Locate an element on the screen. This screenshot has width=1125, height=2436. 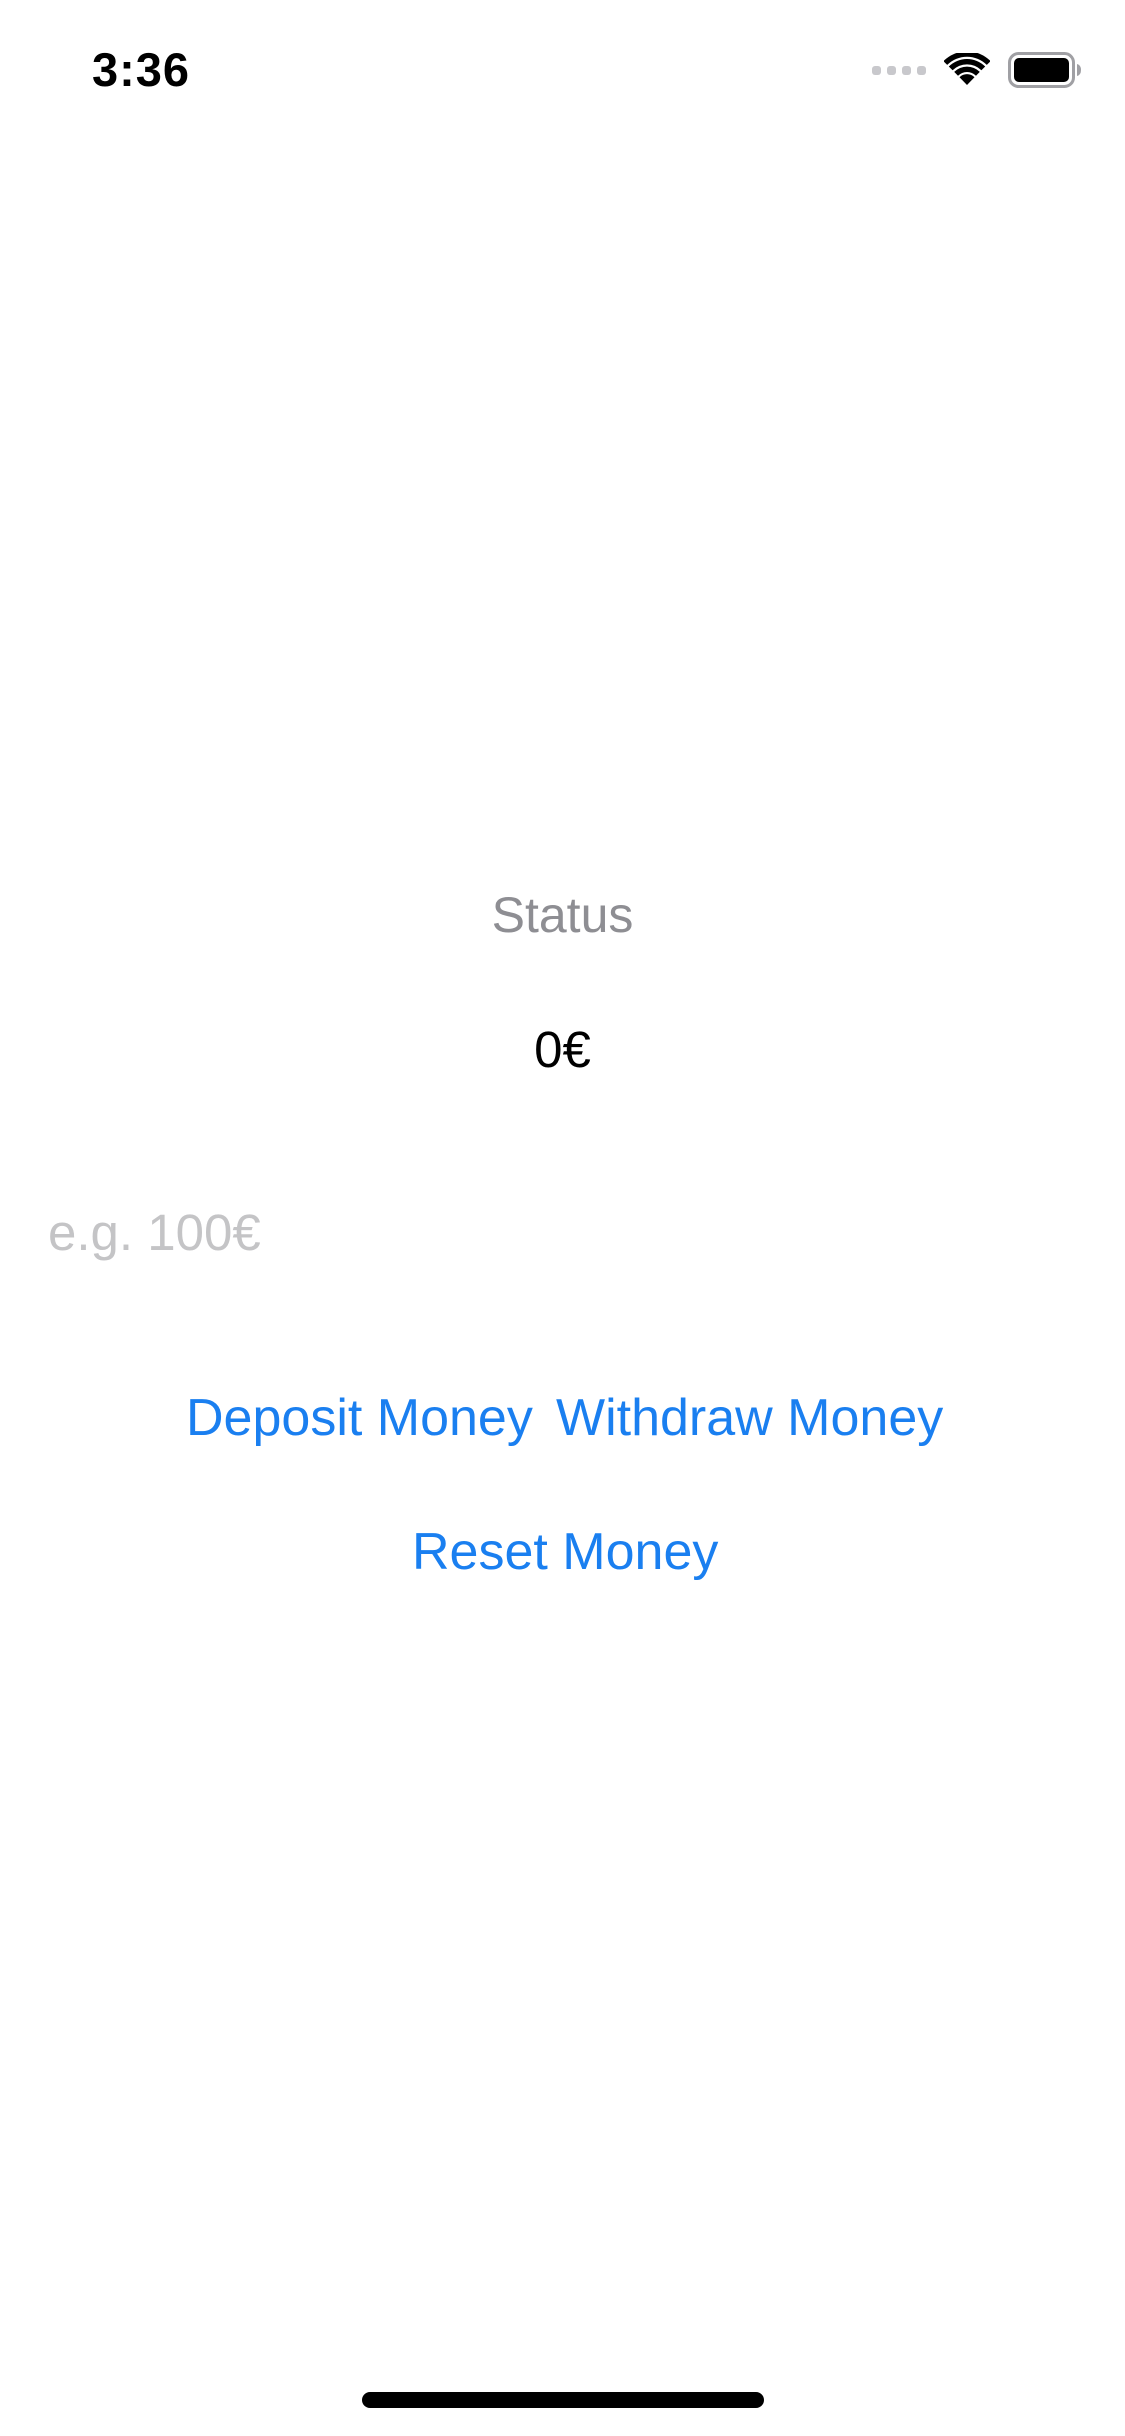
status-bar-indicators is located at coordinates (977, 70).